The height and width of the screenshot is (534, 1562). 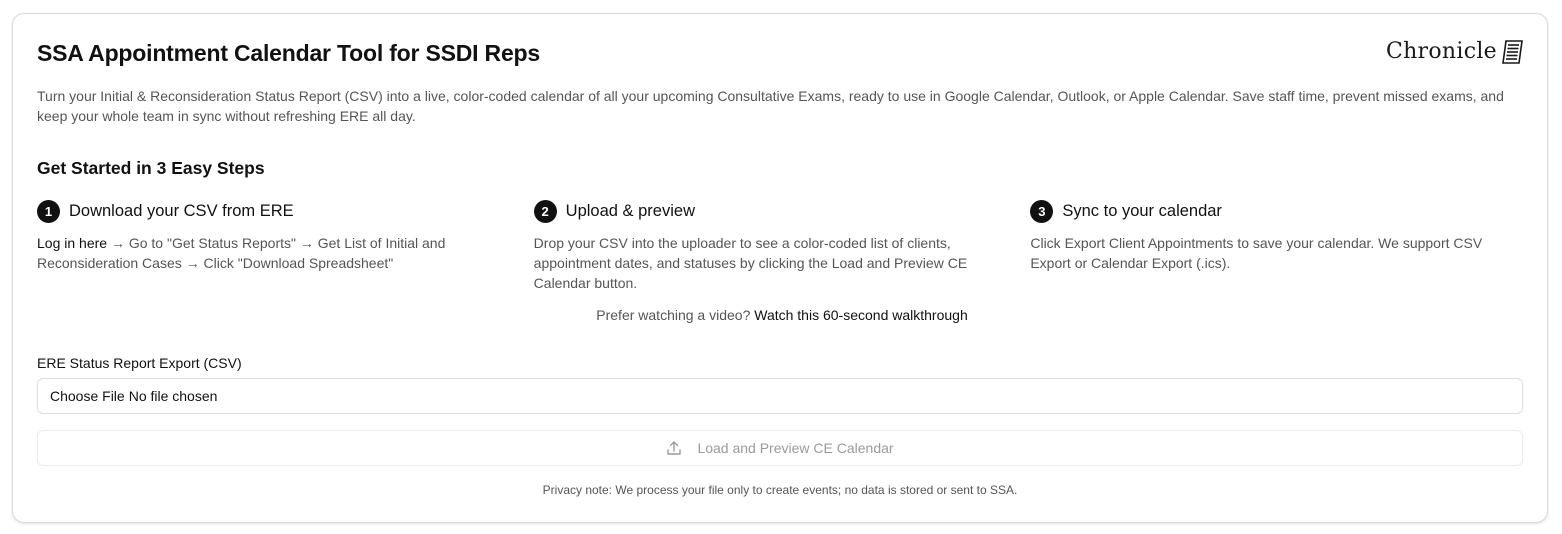 I want to click on brand-logo: Chronicle, so click(x=1454, y=51).